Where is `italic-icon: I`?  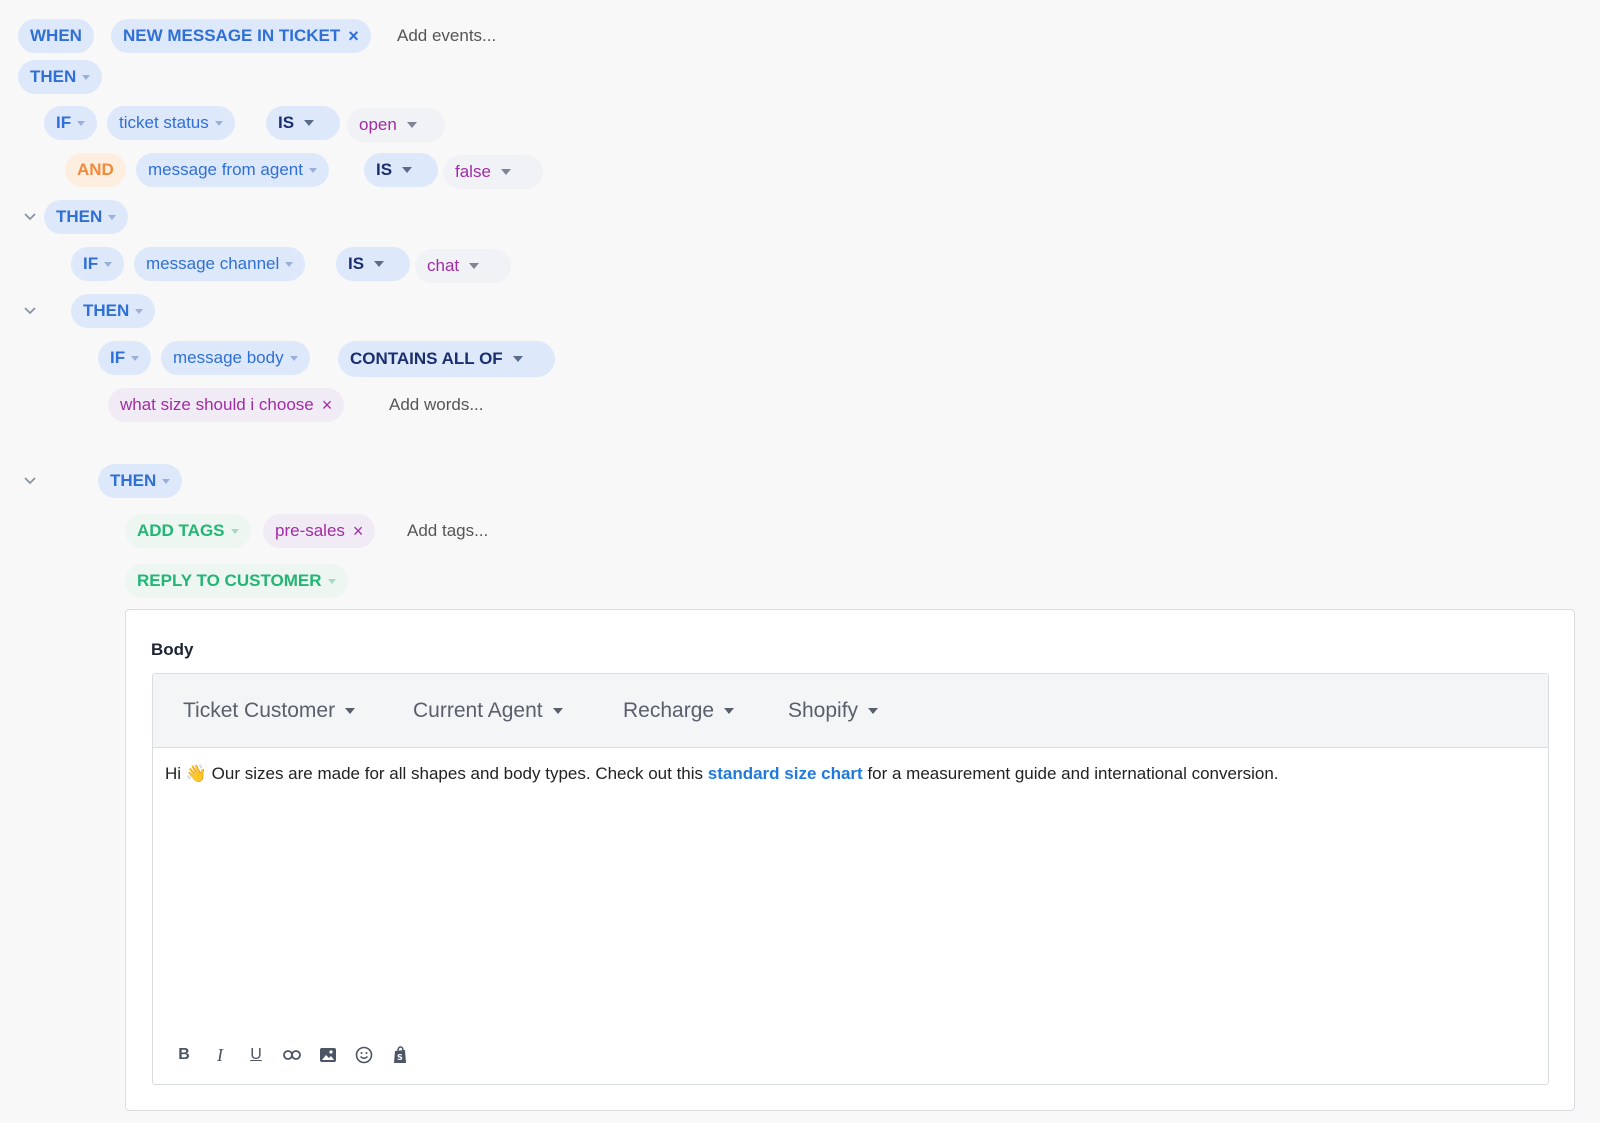
italic-icon: I is located at coordinates (220, 1055).